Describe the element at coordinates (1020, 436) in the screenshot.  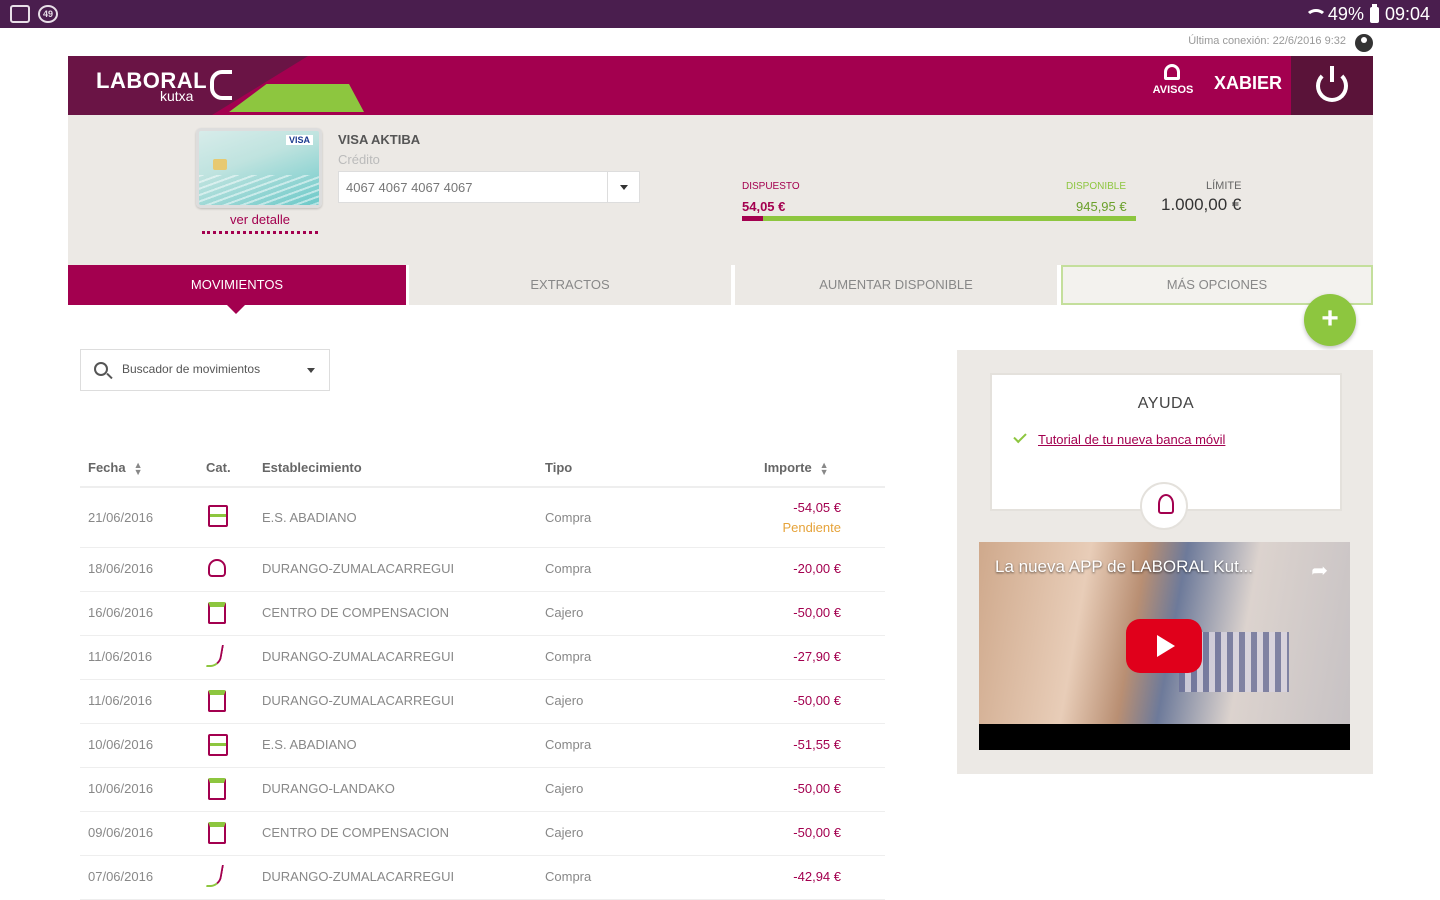
I see `check-icon` at that location.